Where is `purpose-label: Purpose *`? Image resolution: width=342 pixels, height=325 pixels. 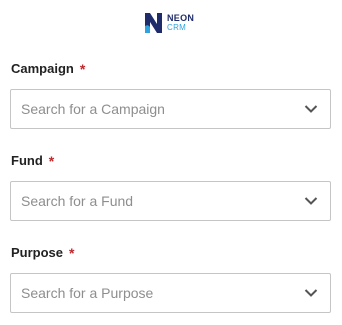
purpose-label: Purpose * is located at coordinates (43, 252).